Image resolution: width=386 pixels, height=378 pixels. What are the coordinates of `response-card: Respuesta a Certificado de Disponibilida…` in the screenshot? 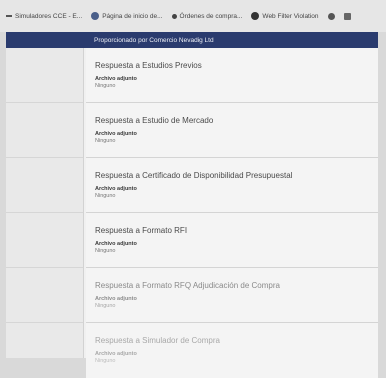 It's located at (232, 185).